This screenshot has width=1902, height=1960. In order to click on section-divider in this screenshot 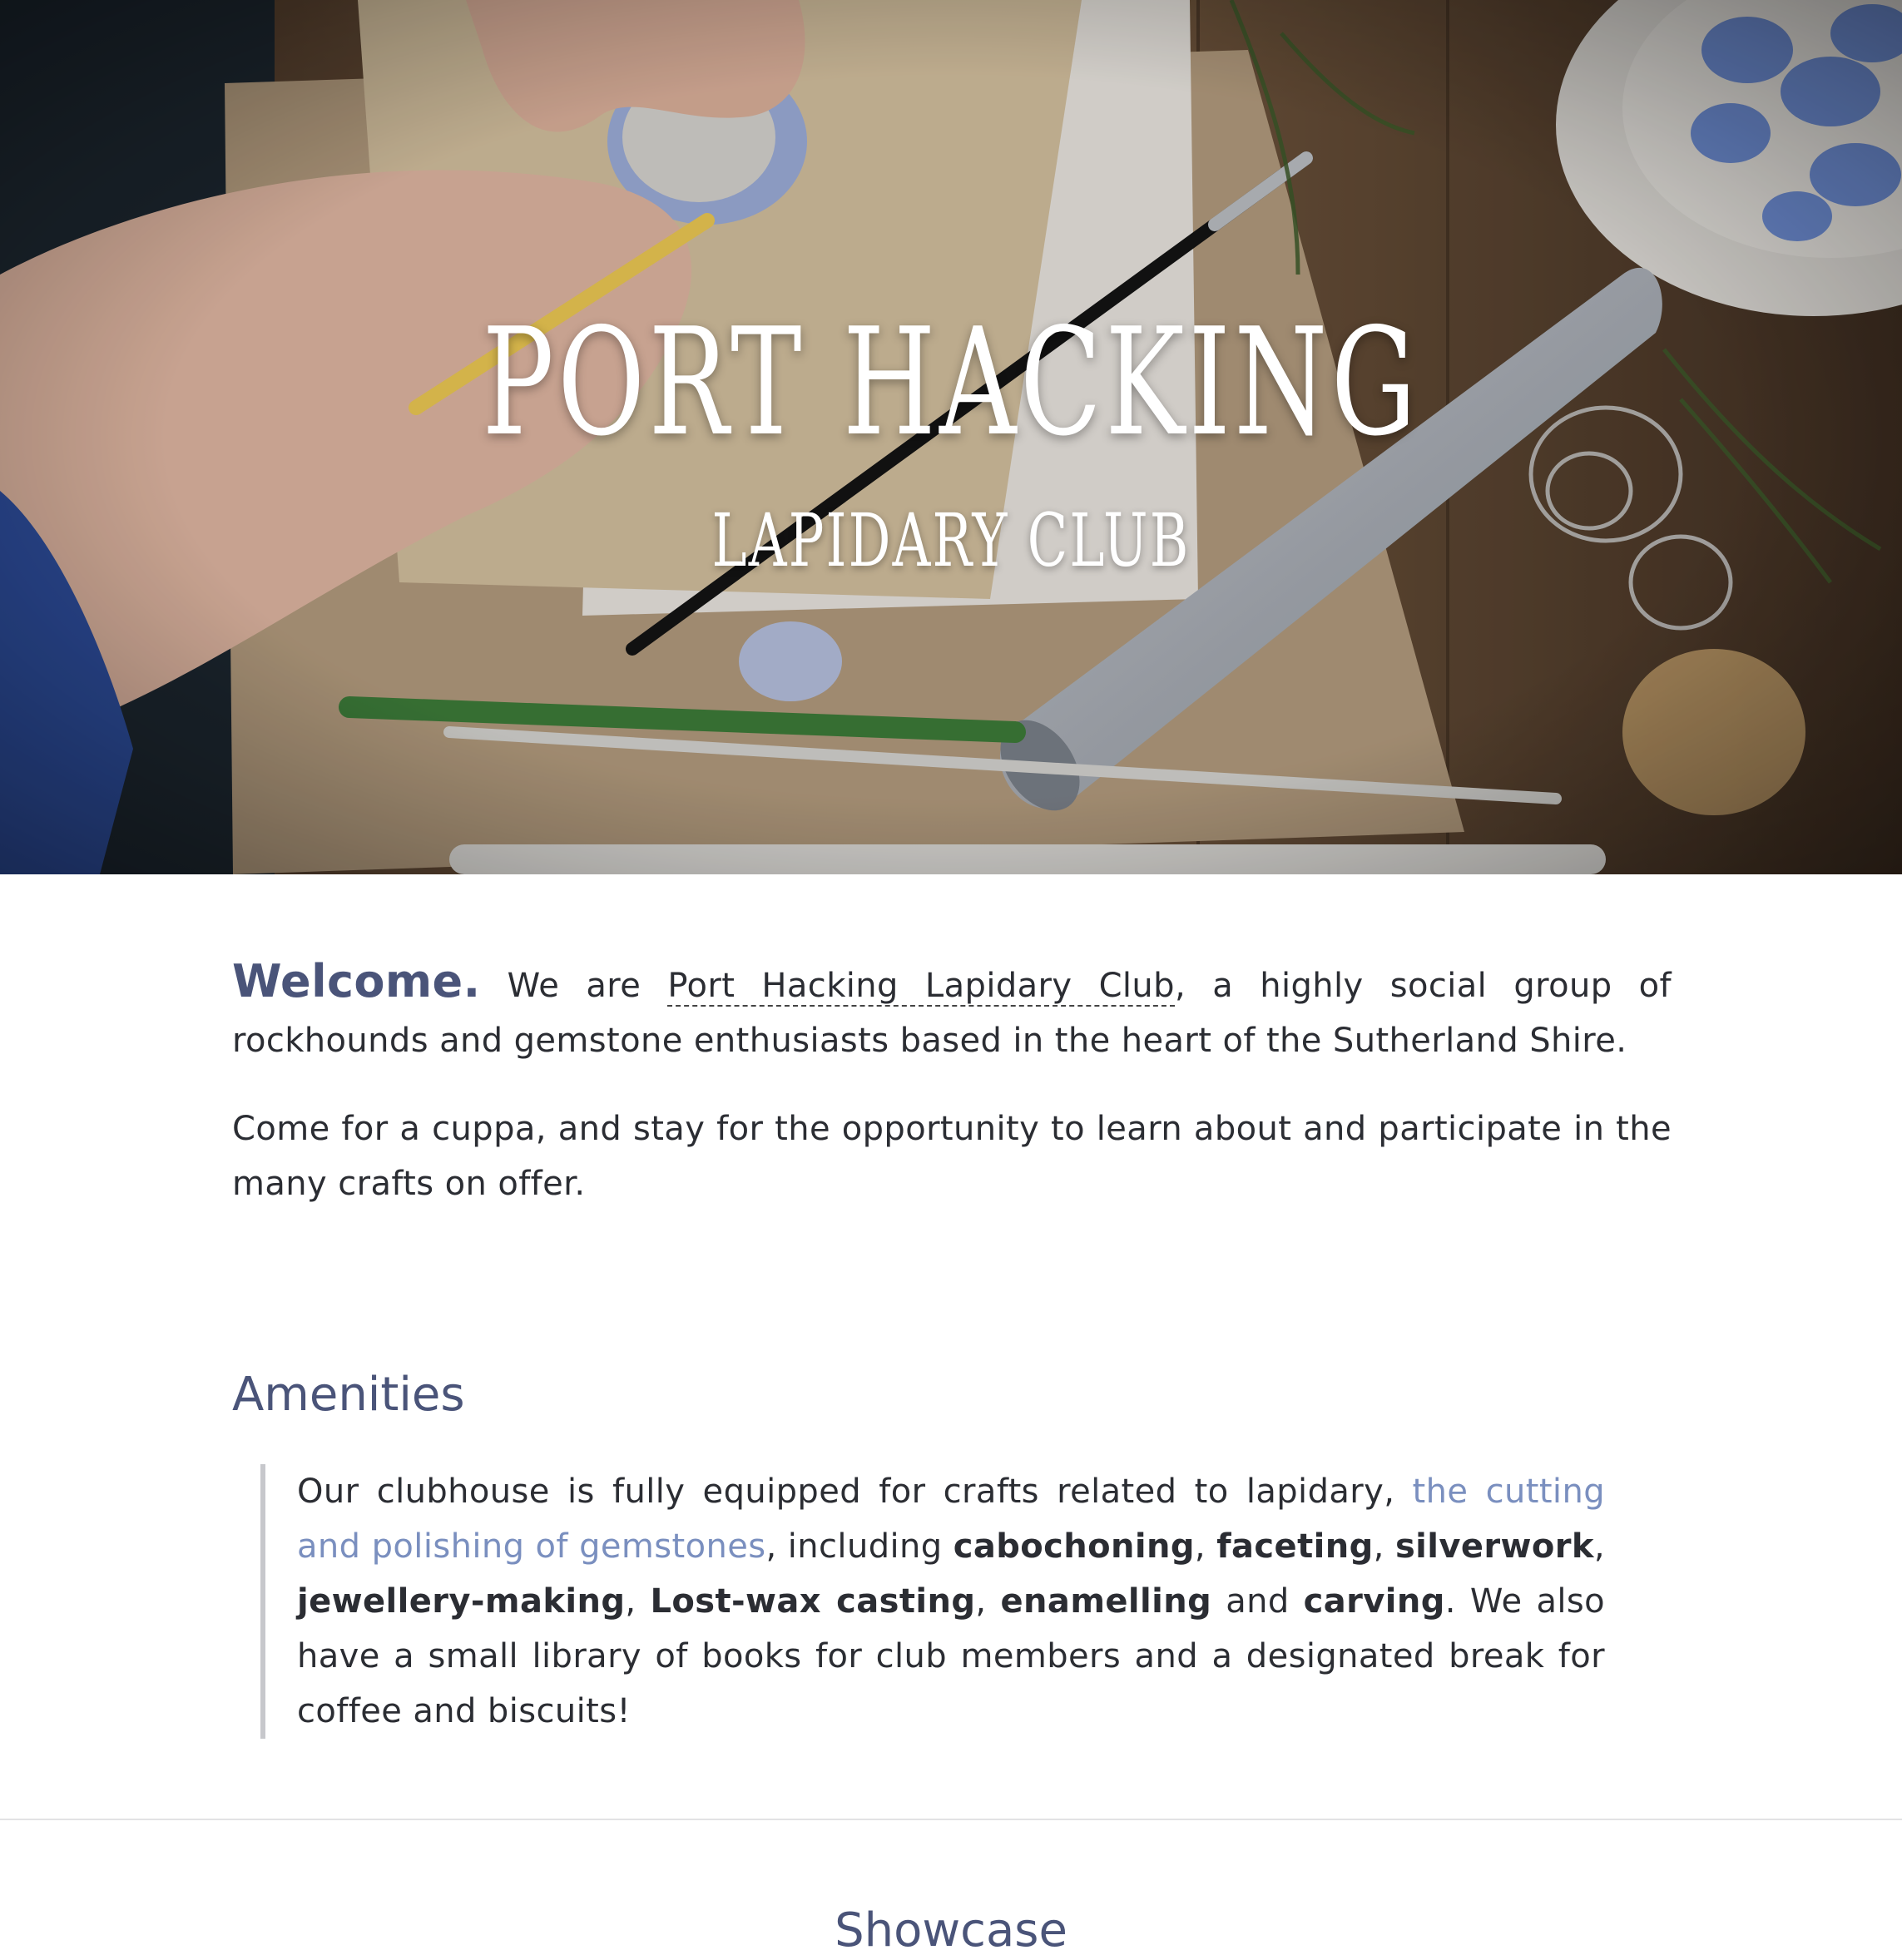, I will do `click(951, 1819)`.